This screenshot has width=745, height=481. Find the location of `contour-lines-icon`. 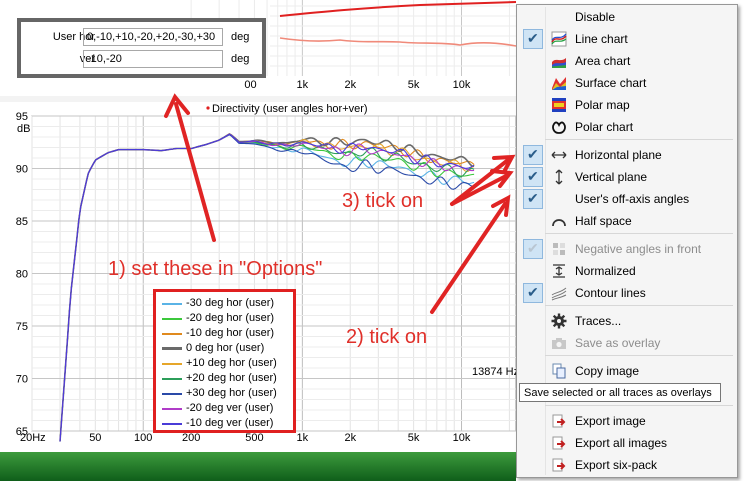

contour-lines-icon is located at coordinates (559, 294).